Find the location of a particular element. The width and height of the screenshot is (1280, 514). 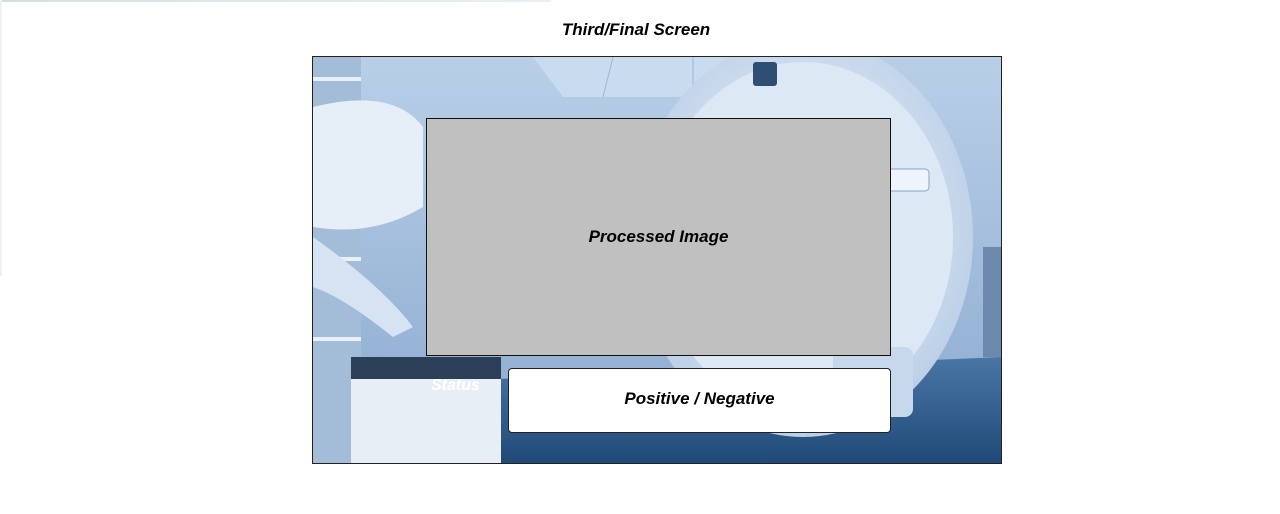

processed-image-label: Processed Image is located at coordinates (658, 236).